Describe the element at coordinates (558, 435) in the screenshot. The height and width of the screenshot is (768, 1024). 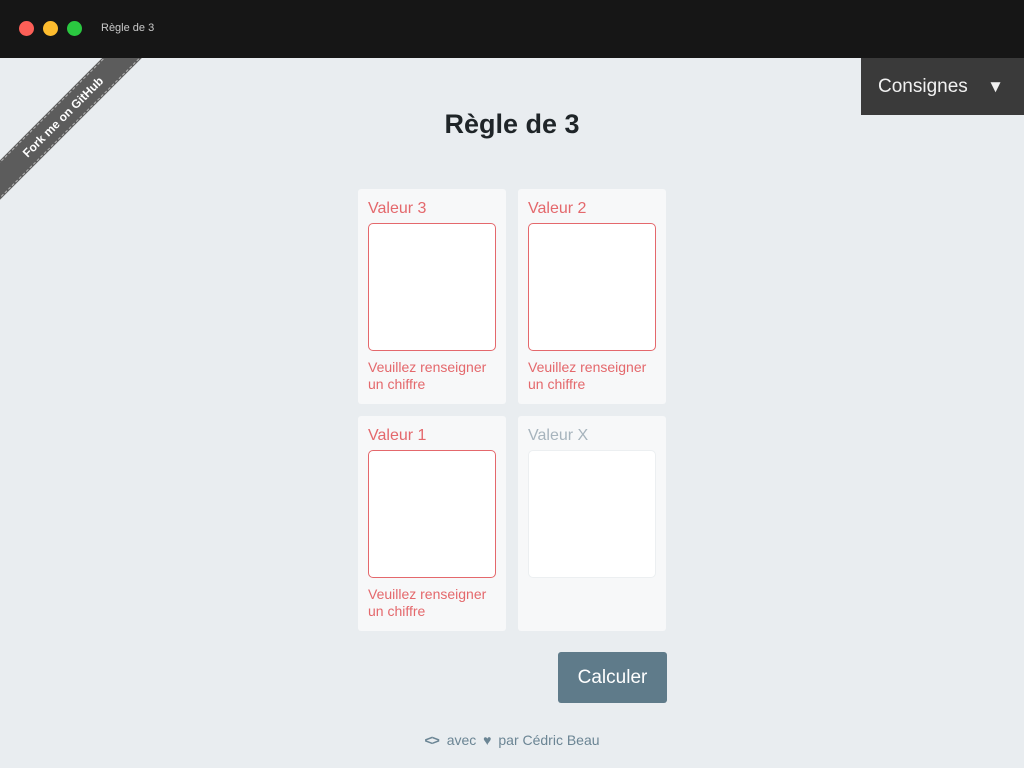
I see `card-label: Valeur X` at that location.